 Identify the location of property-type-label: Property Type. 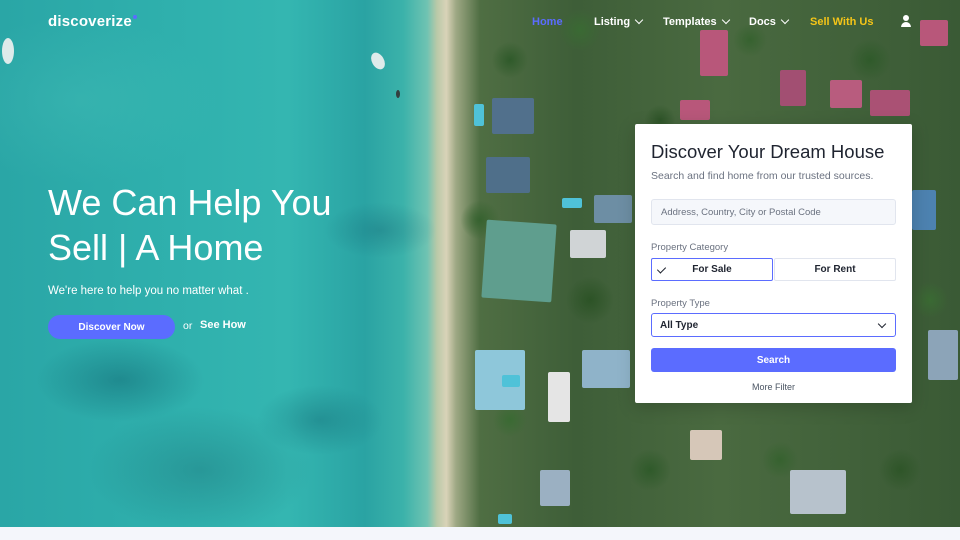
(680, 303).